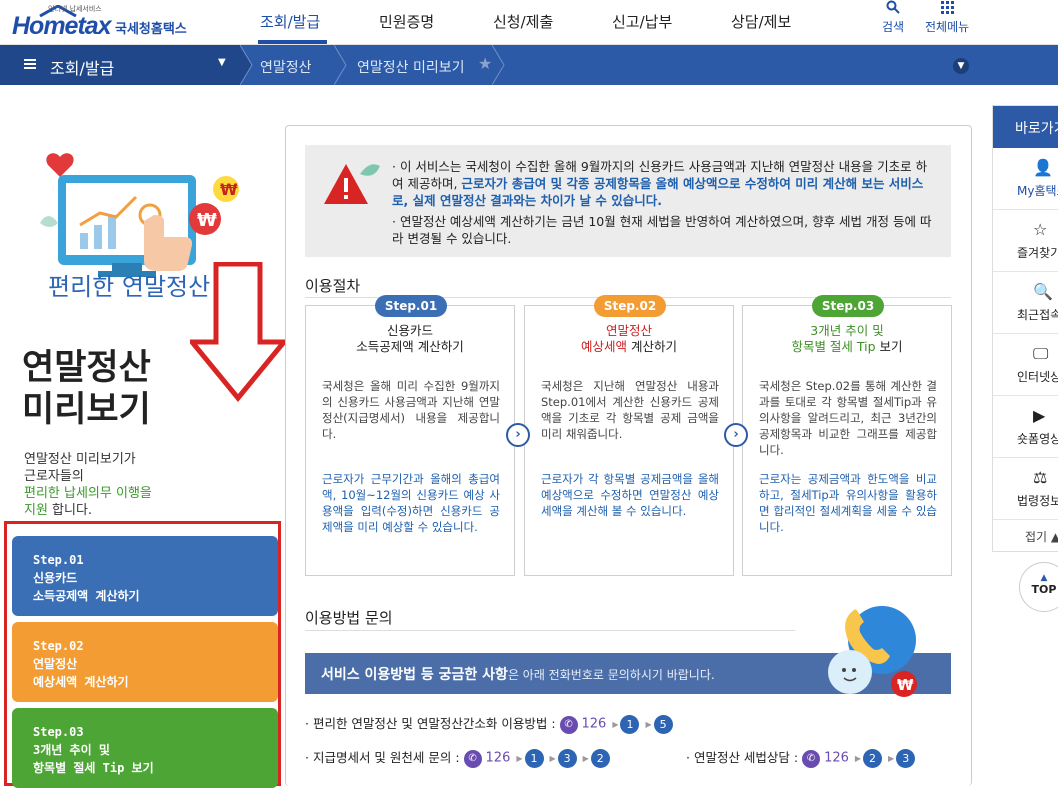 This screenshot has width=1058, height=788. I want to click on hamburger-icon, so click(30, 64).